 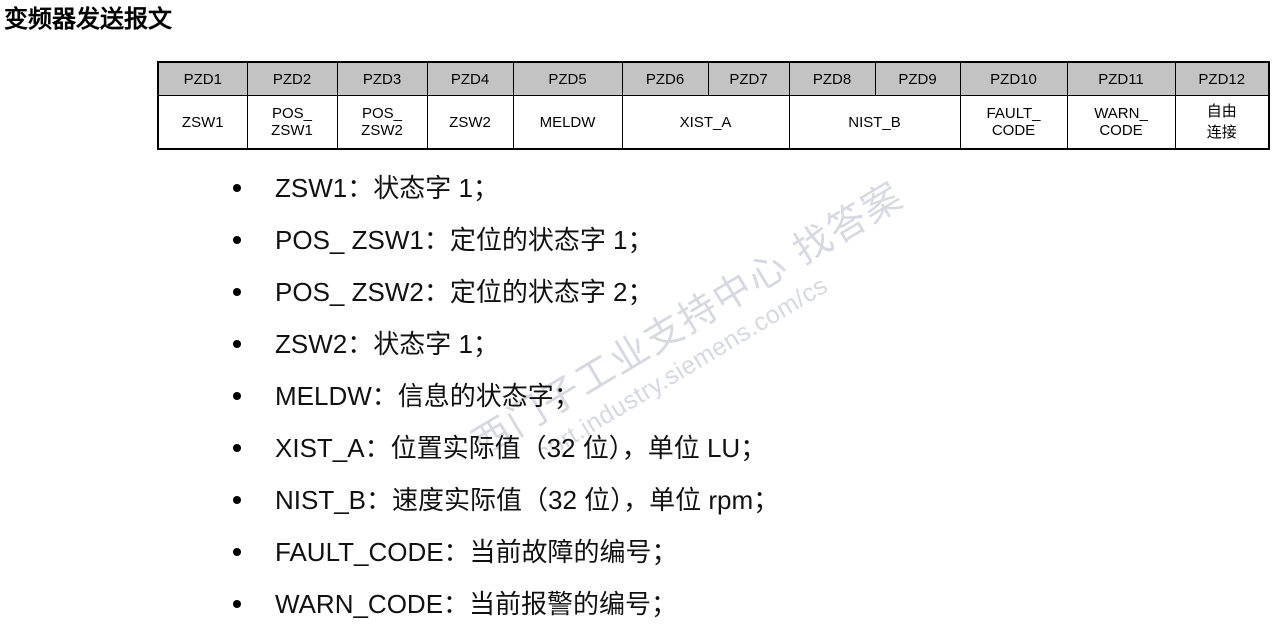 I want to click on header-cell-pzd6: PZD6, so click(x=665, y=78).